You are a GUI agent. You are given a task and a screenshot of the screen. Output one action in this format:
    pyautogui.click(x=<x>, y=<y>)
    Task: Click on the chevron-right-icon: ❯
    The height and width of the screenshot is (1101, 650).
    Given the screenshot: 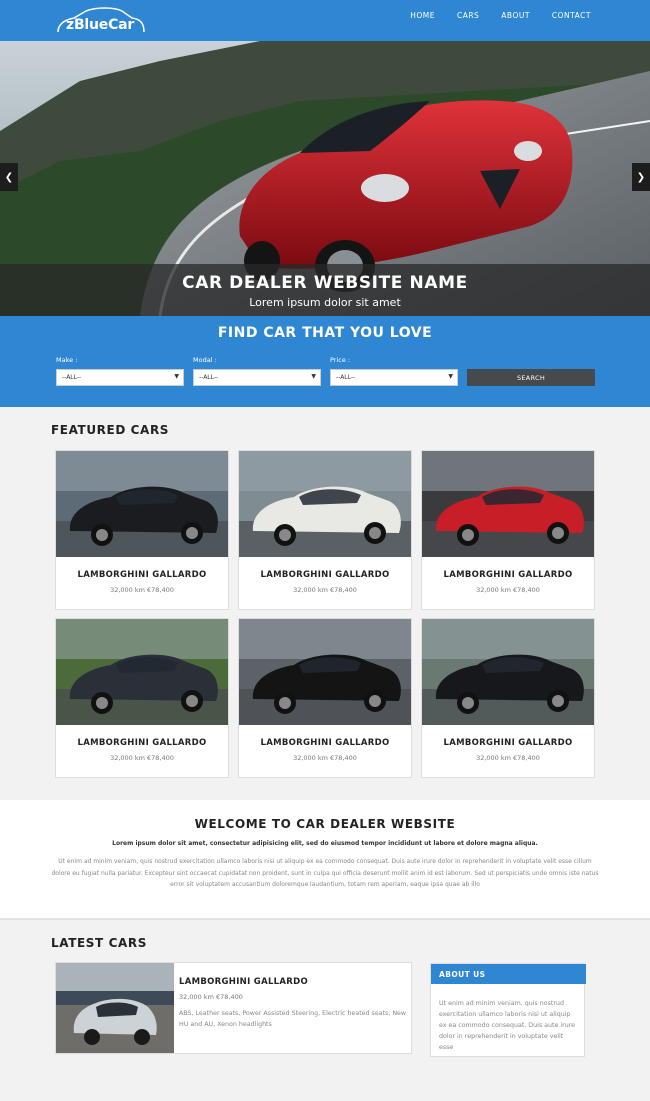 What is the action you would take?
    pyautogui.click(x=641, y=177)
    